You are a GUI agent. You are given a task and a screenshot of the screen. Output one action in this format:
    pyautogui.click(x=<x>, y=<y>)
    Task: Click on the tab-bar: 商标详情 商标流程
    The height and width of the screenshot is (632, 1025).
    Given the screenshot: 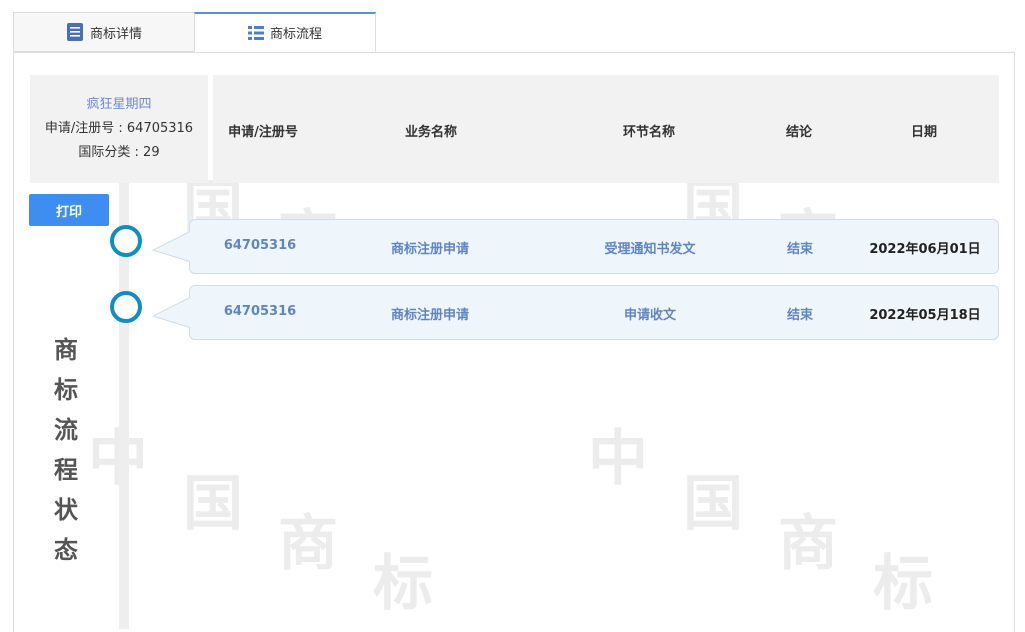 What is the action you would take?
    pyautogui.click(x=514, y=33)
    